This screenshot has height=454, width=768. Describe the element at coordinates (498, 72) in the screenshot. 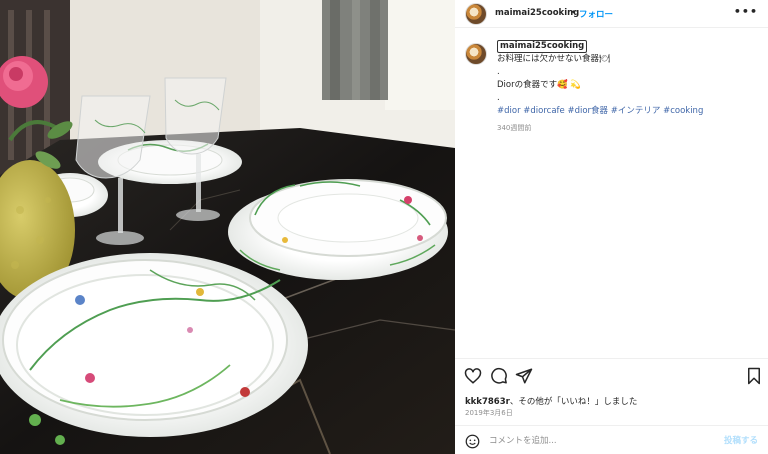

I see `caption-line-2: .` at that location.